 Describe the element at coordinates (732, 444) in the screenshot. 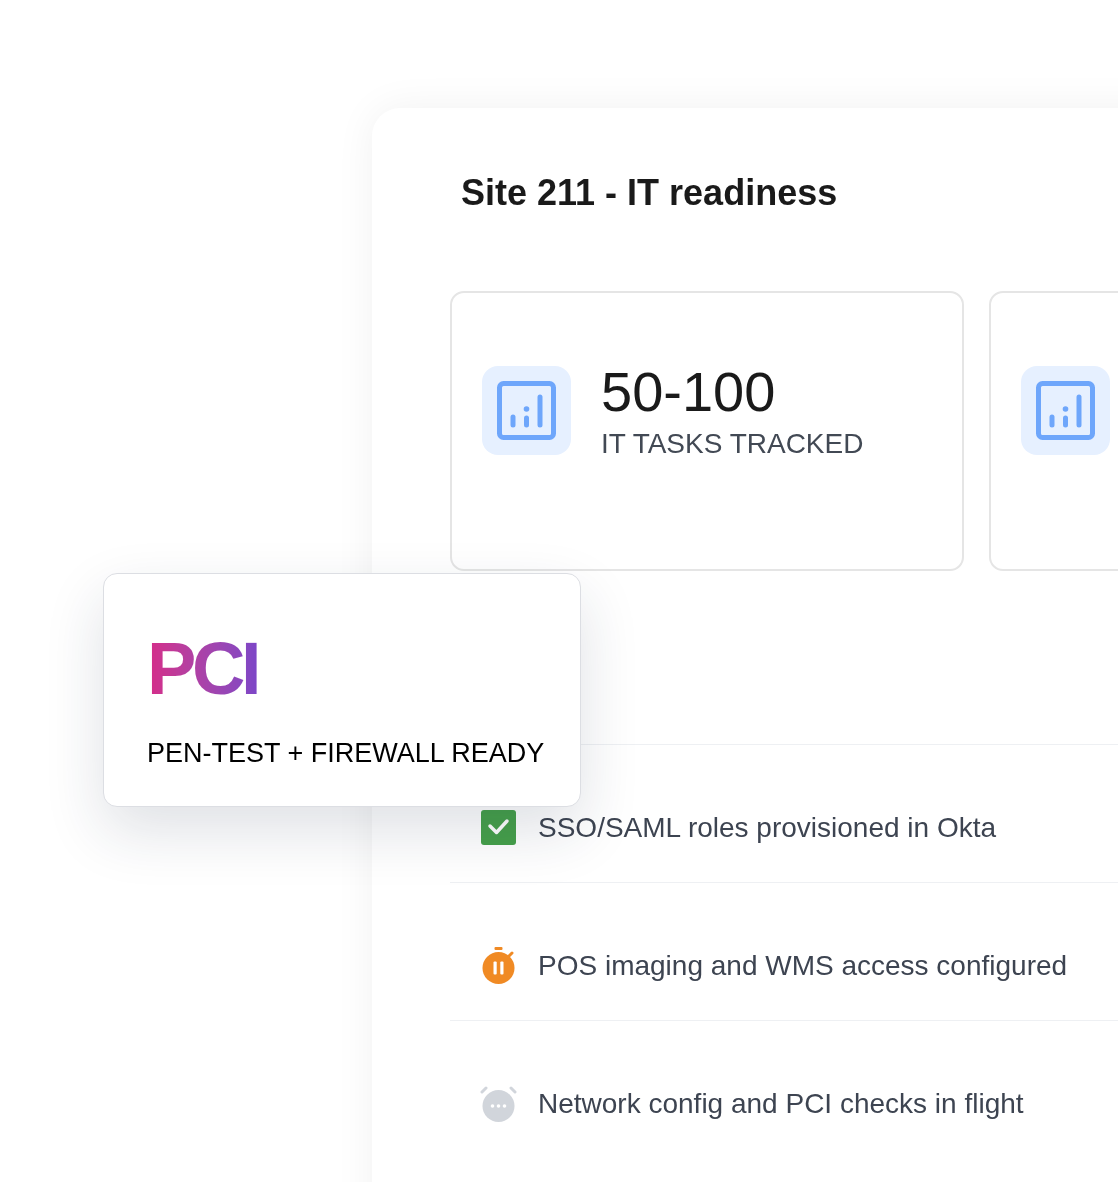

I see `stat-label: IT TASKS TRACKED` at that location.